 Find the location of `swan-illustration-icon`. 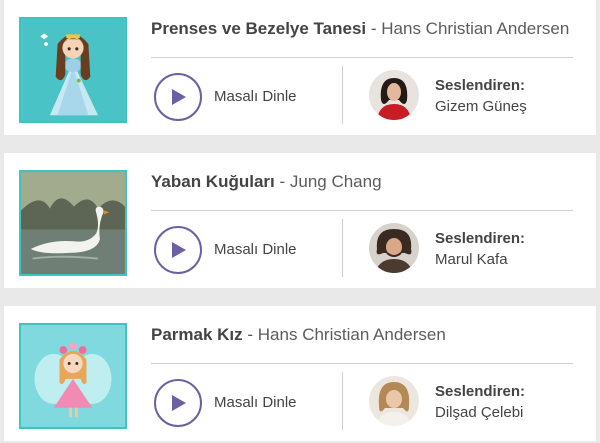

swan-illustration-icon is located at coordinates (73, 223).